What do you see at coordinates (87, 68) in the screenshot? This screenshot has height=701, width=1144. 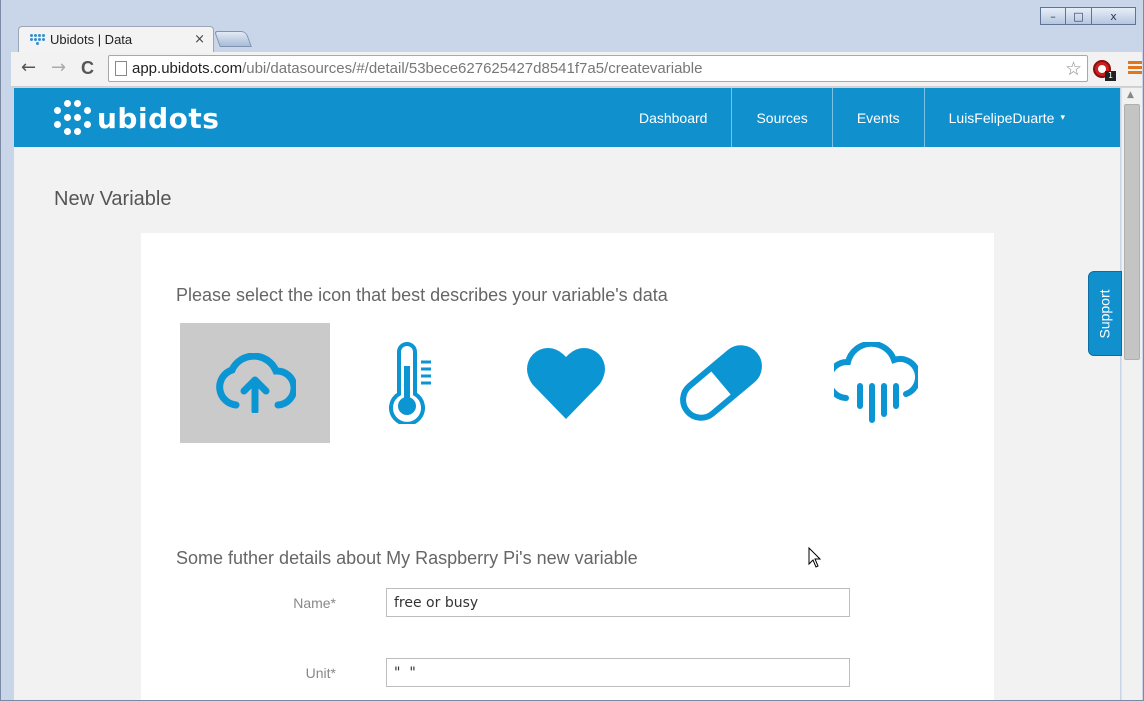 I see `reload-button: C` at bounding box center [87, 68].